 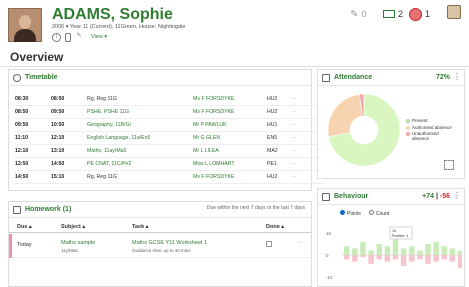 I want to click on divider, so click(x=234, y=66).